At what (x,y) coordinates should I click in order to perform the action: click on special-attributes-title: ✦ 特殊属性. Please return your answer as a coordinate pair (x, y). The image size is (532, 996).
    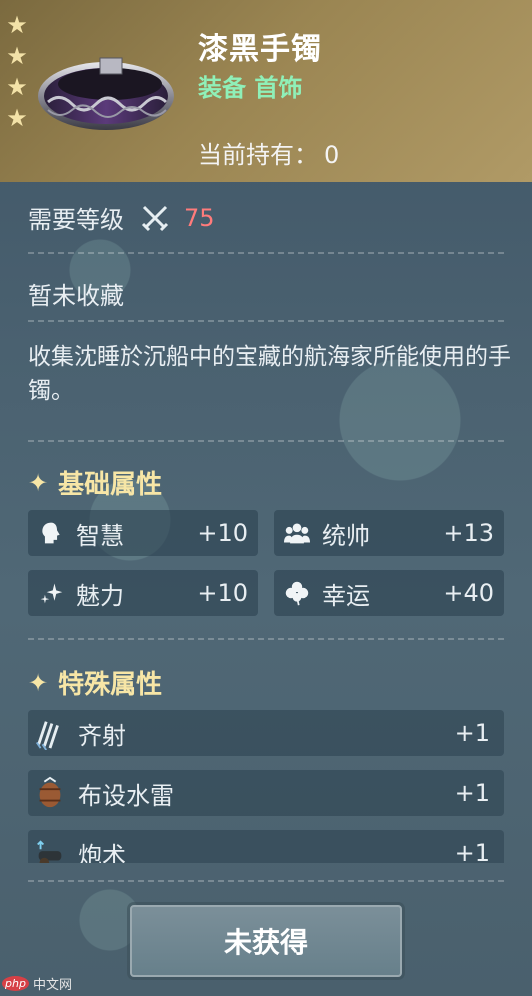
    Looking at the image, I should click on (95, 684).